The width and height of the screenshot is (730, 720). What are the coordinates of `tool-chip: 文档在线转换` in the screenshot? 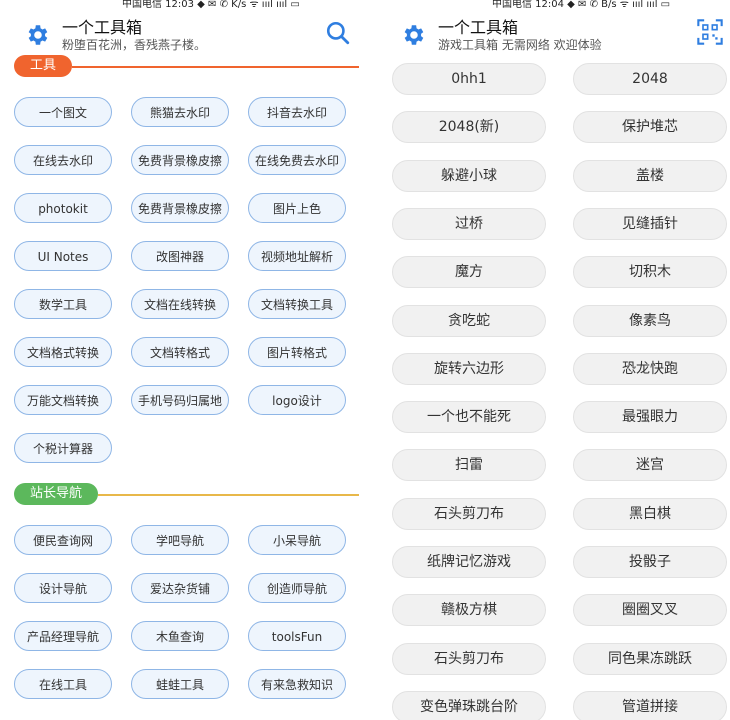 It's located at (180, 304).